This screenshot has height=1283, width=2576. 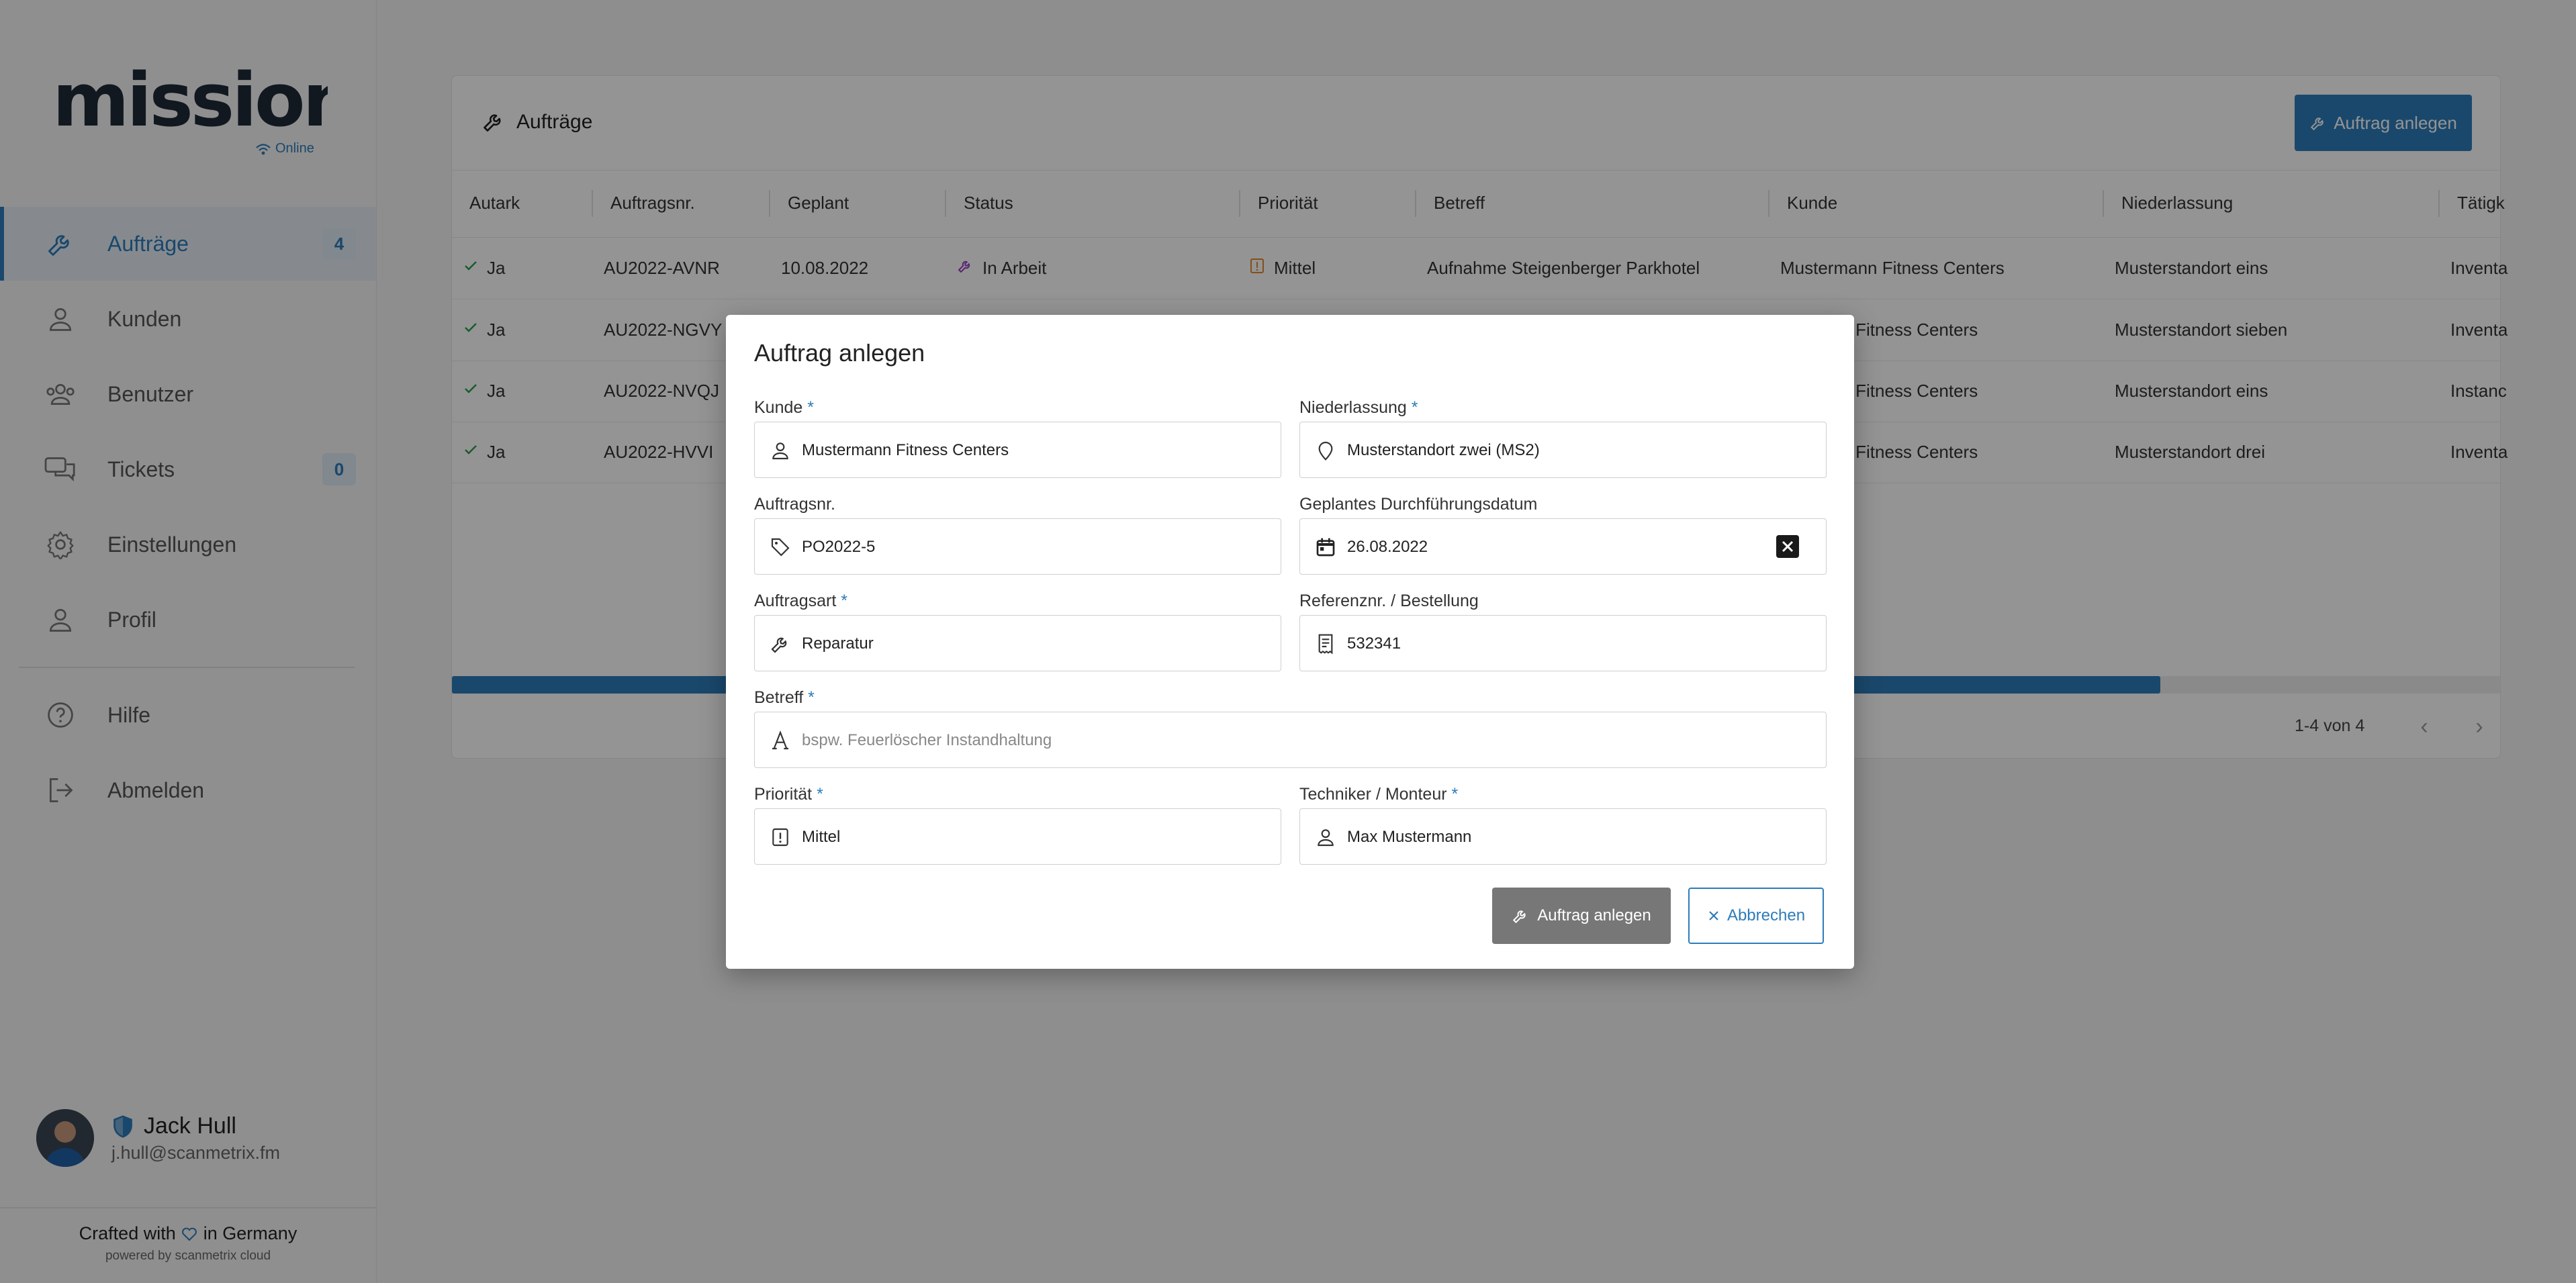 I want to click on cancel-label: Abbrechen, so click(x=1766, y=915).